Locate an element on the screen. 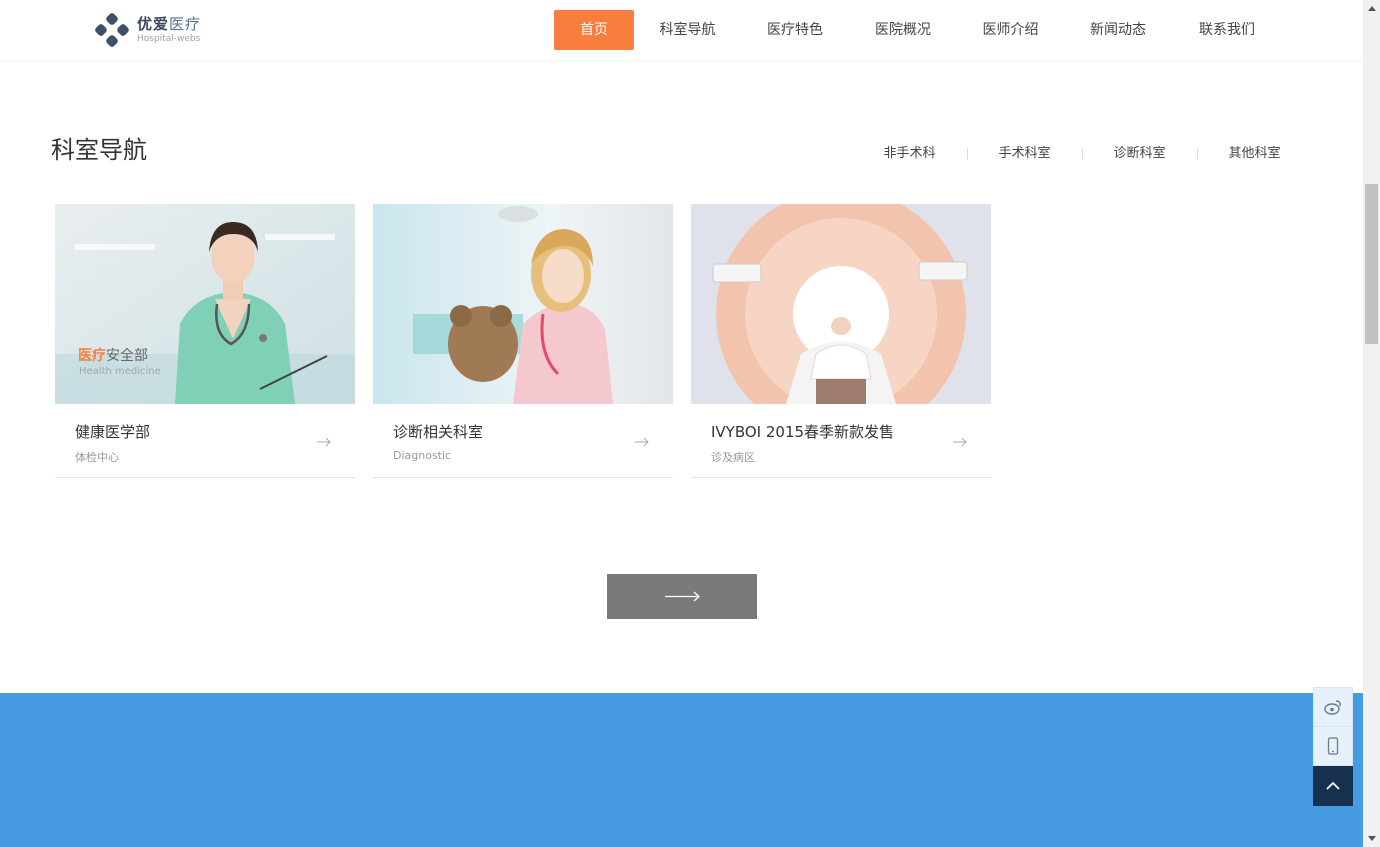 This screenshot has height=847, width=1380. tab-other: 其他科室 is located at coordinates (1254, 154).